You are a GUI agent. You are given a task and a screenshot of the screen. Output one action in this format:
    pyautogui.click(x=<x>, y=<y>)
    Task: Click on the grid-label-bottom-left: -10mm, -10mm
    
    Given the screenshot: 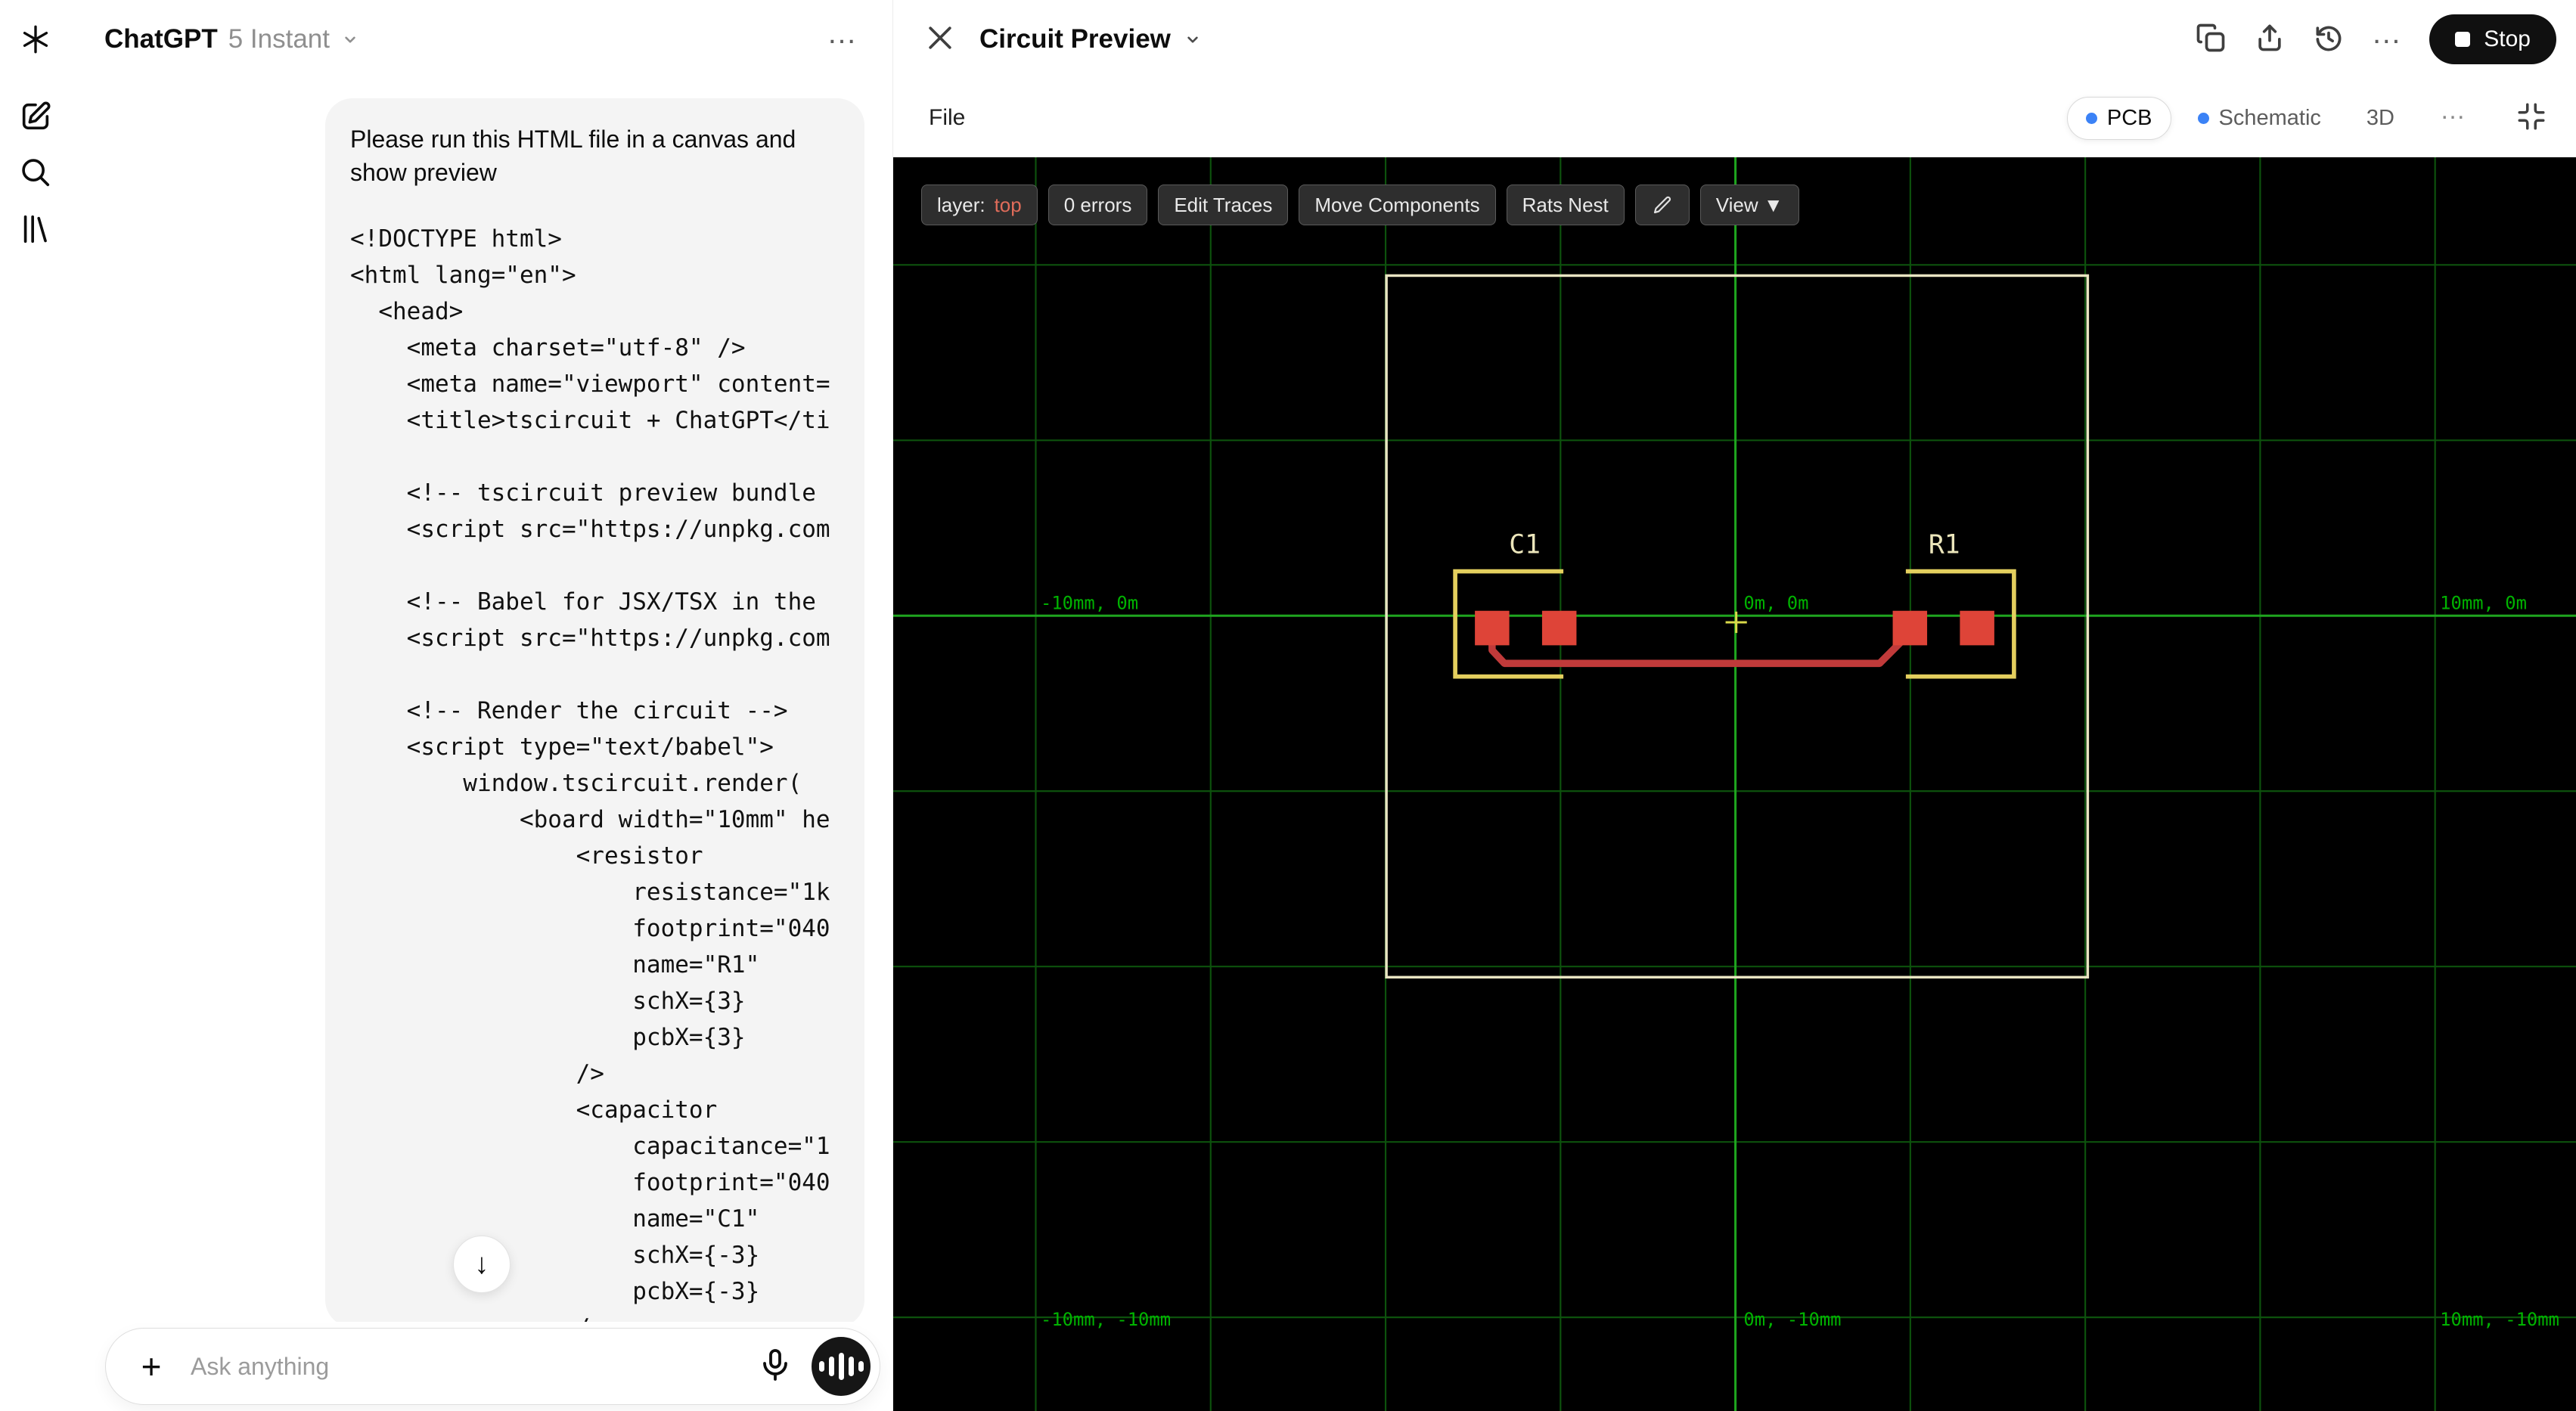 What is the action you would take?
    pyautogui.click(x=1106, y=1319)
    